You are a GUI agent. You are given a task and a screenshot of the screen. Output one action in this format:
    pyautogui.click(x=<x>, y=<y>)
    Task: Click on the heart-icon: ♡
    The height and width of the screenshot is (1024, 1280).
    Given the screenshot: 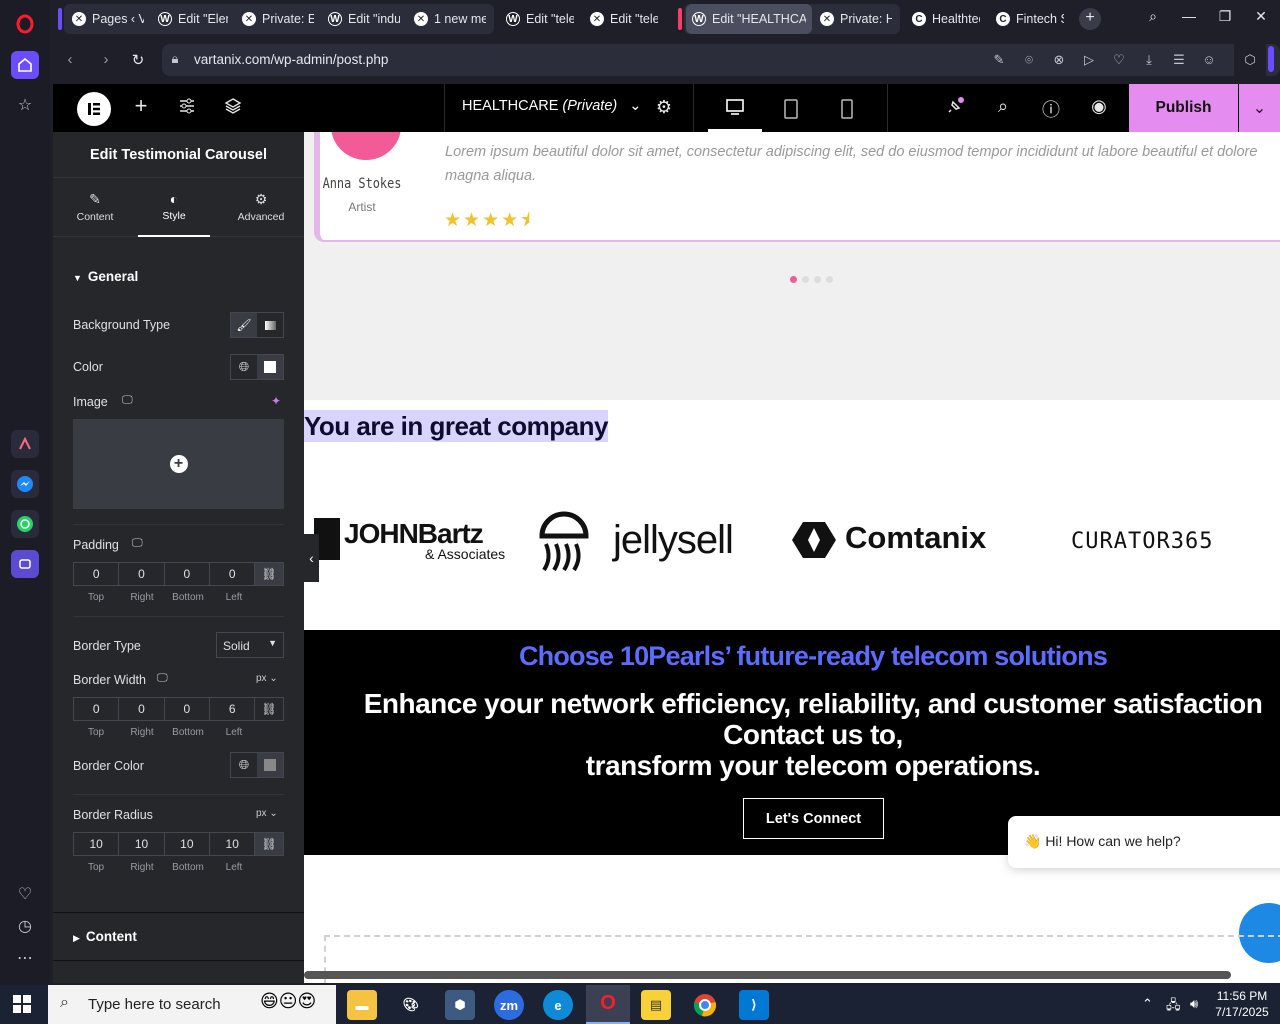 What is the action you would take?
    pyautogui.click(x=1119, y=60)
    